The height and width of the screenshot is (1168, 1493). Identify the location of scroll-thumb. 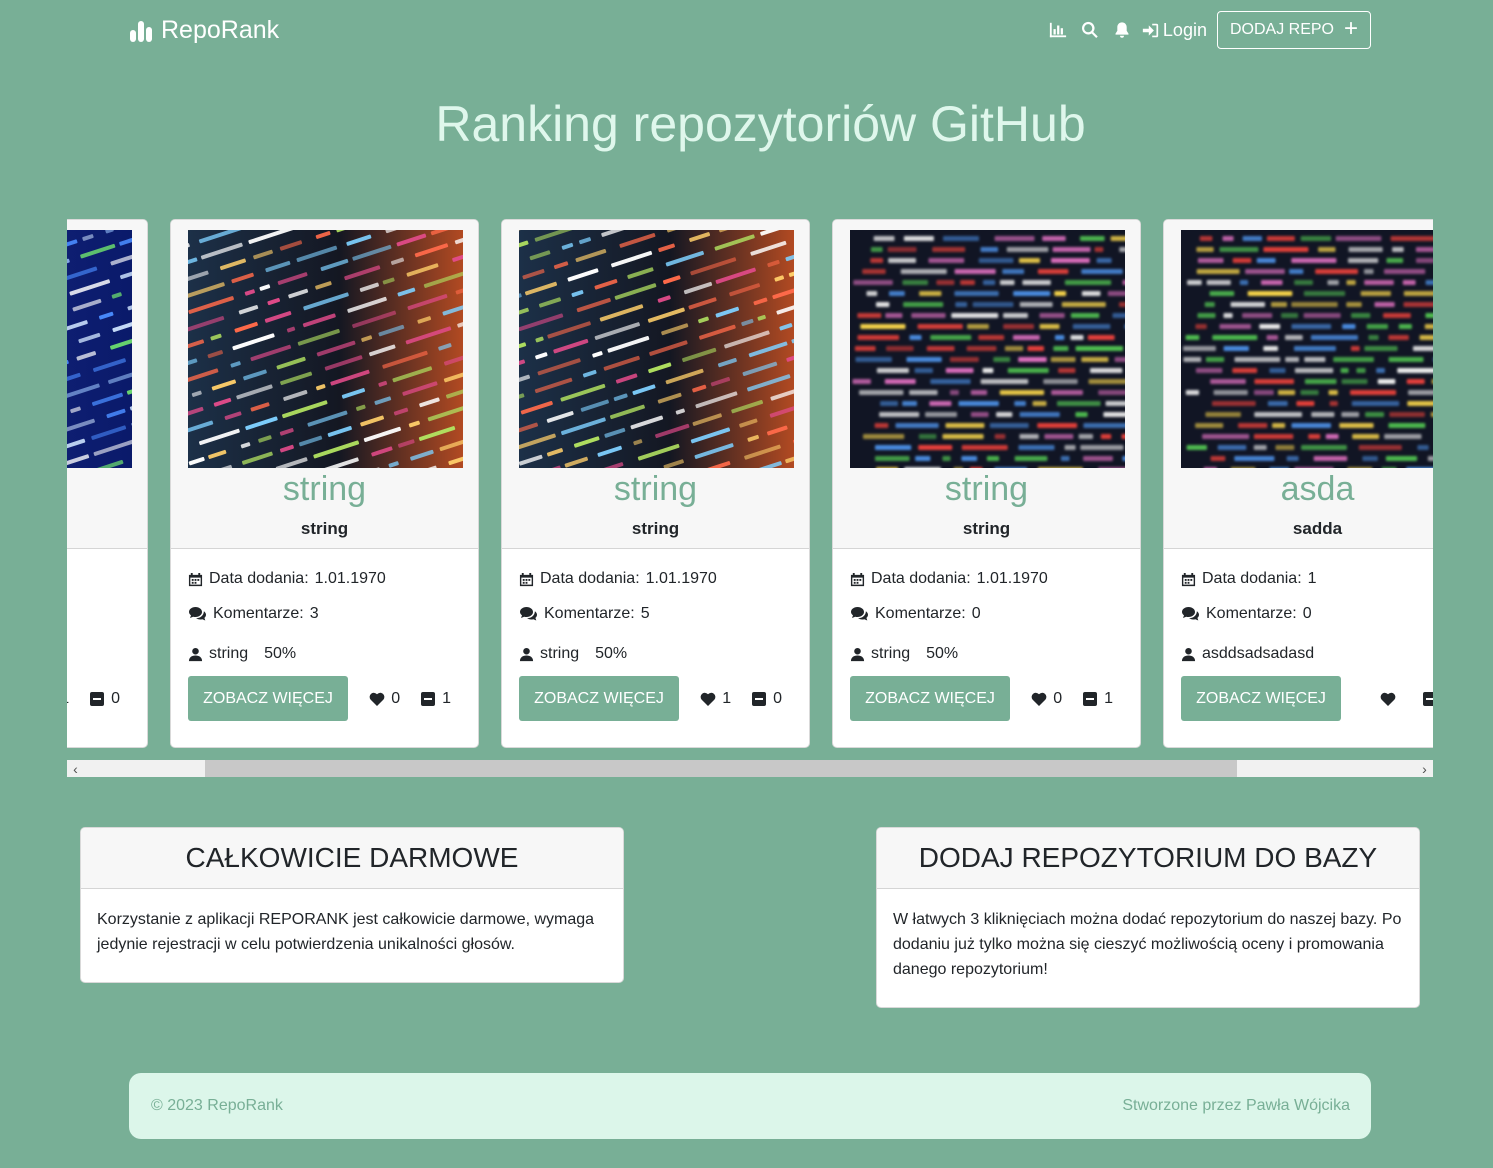
(721, 768).